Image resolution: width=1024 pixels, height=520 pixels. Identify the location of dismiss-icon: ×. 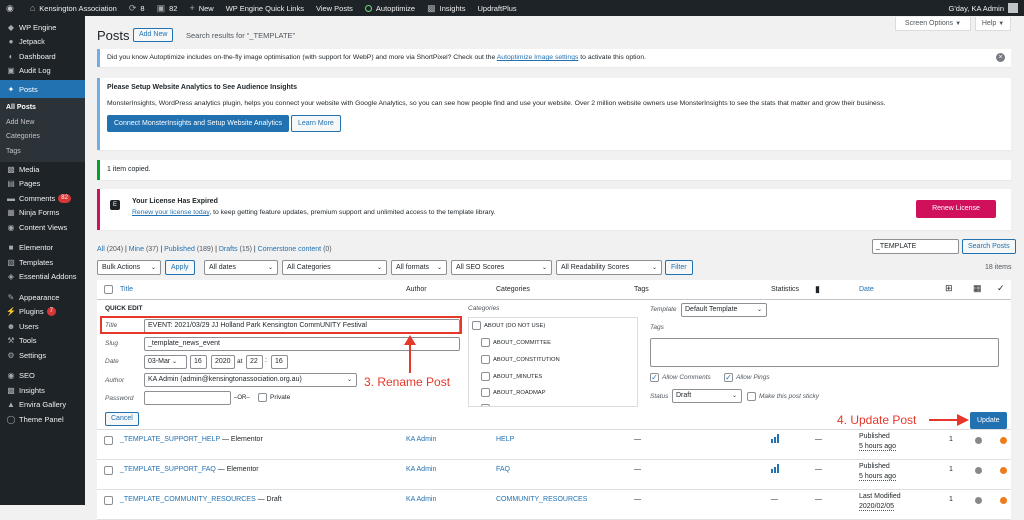
(1000, 57).